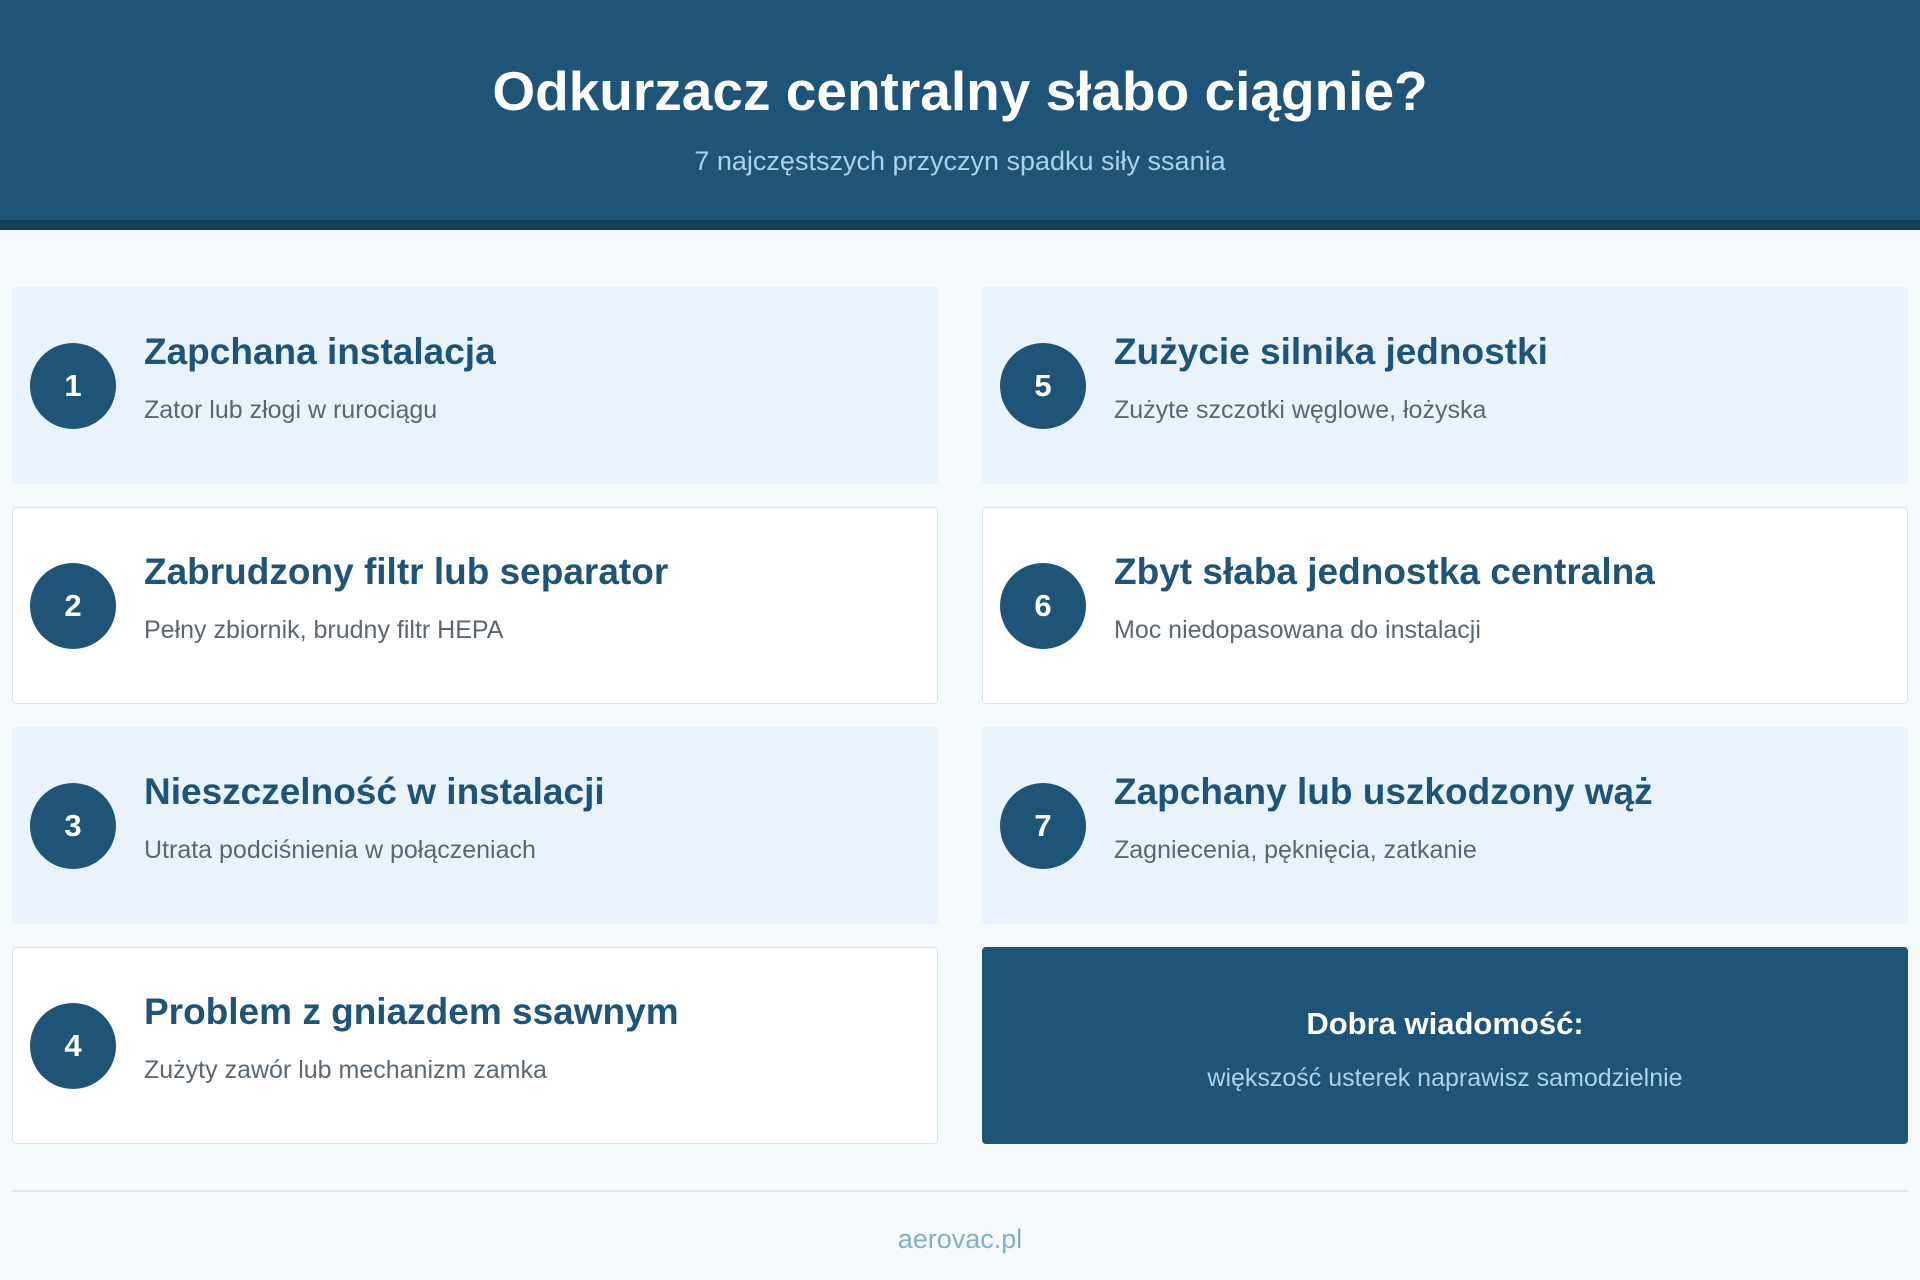  I want to click on cause-description: Zator lub złogi w rurociągu, so click(291, 410).